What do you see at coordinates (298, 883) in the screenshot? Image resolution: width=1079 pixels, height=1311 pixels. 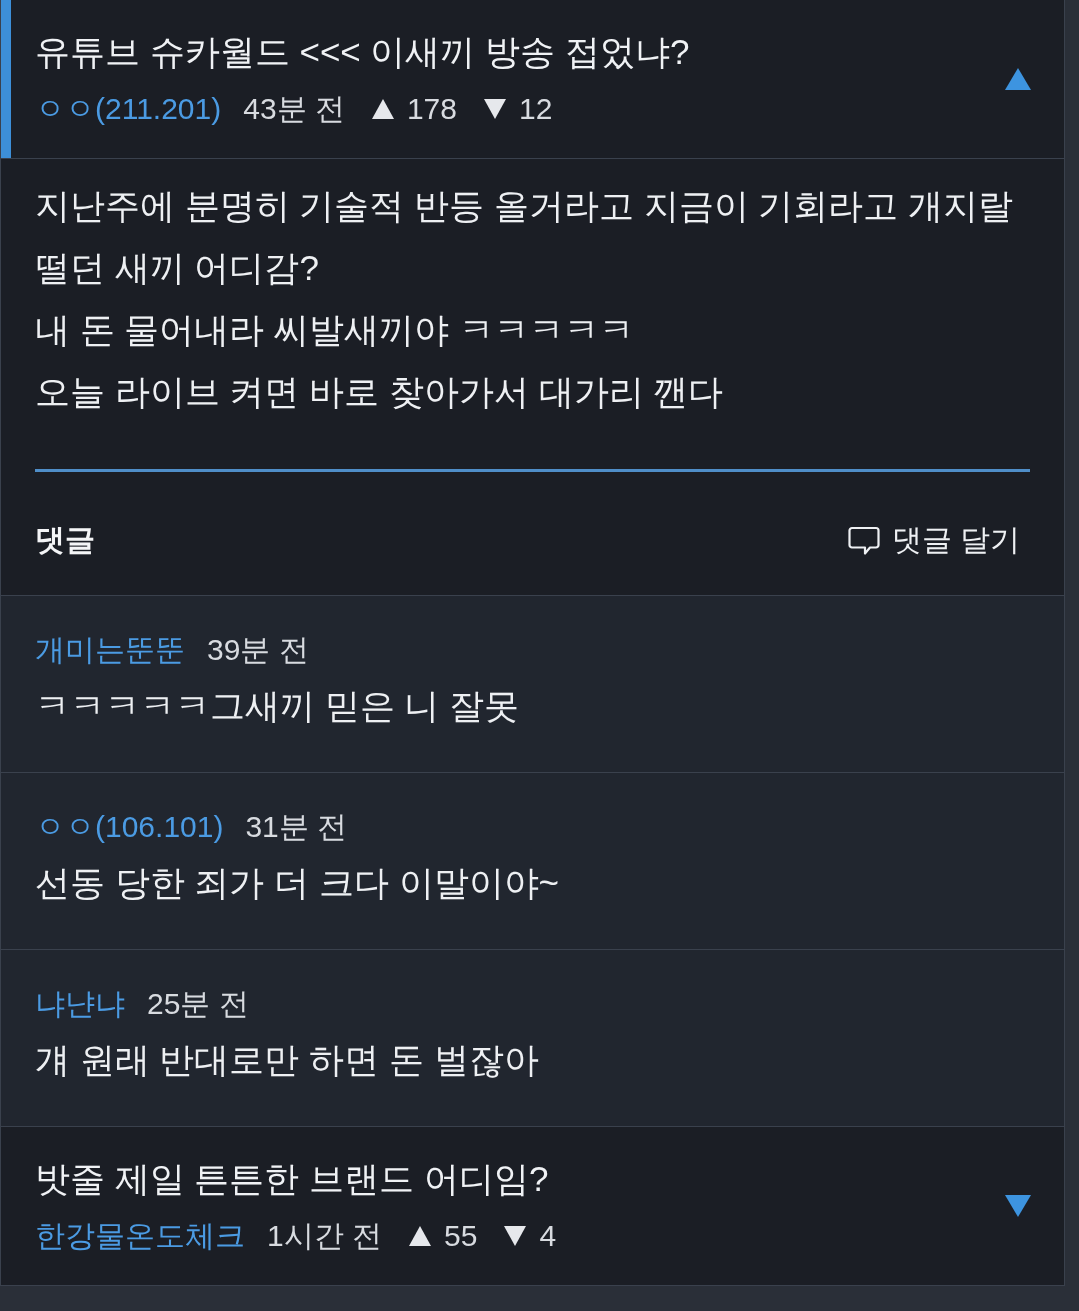 I see `comment-text: 선동 당한 죄가 더 크다 이말이야~` at bounding box center [298, 883].